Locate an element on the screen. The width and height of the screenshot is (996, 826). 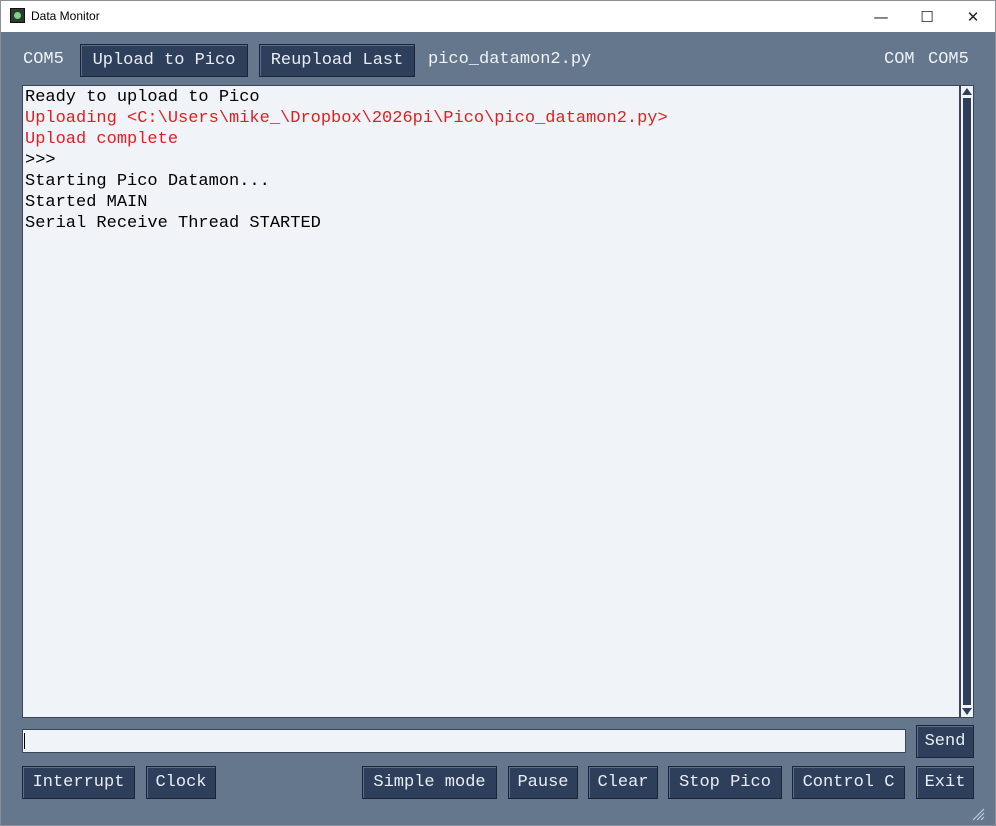
close-button: ✕ is located at coordinates (973, 16).